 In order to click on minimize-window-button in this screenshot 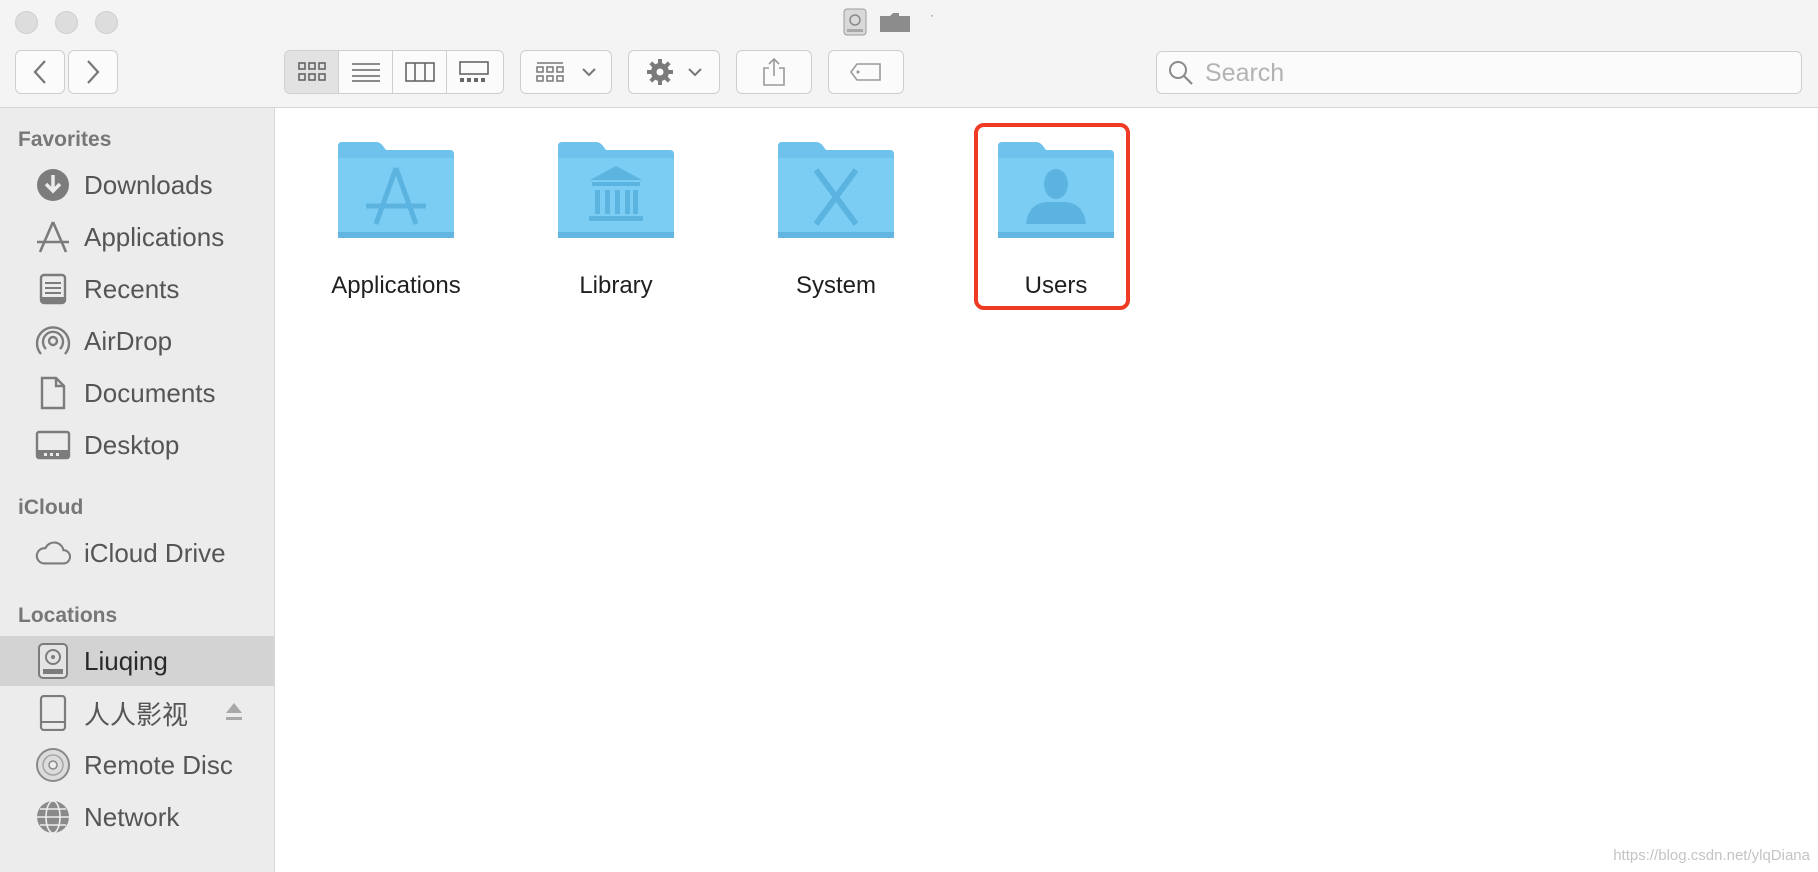, I will do `click(66, 22)`.